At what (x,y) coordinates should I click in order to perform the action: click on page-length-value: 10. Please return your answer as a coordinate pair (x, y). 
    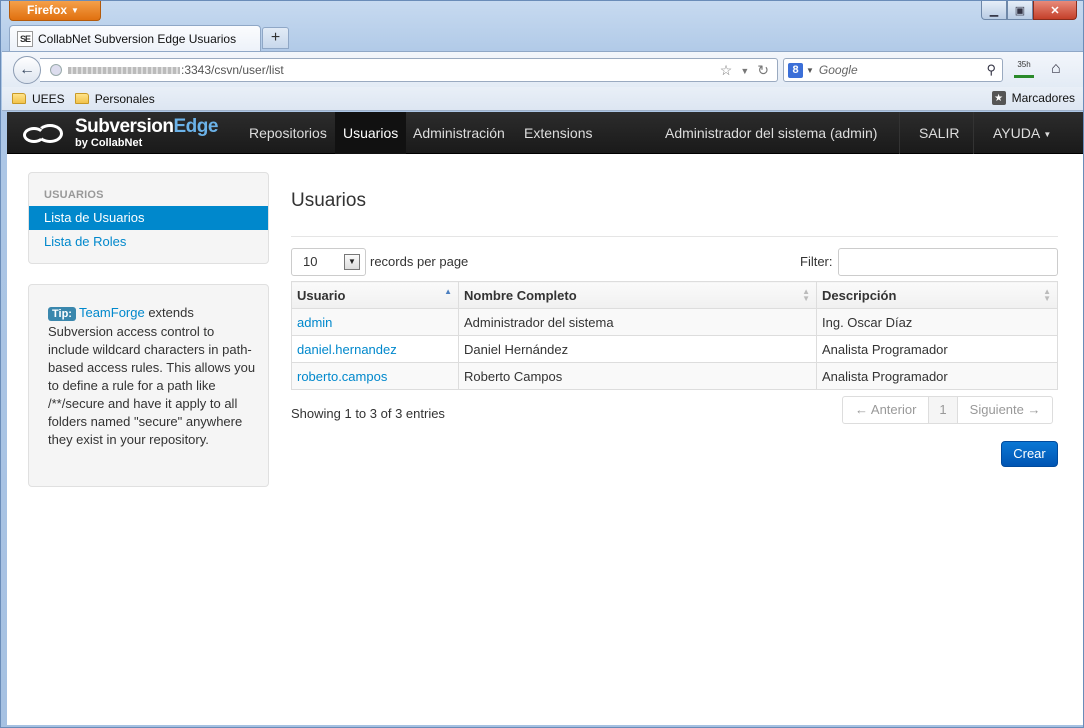
    Looking at the image, I should click on (310, 261).